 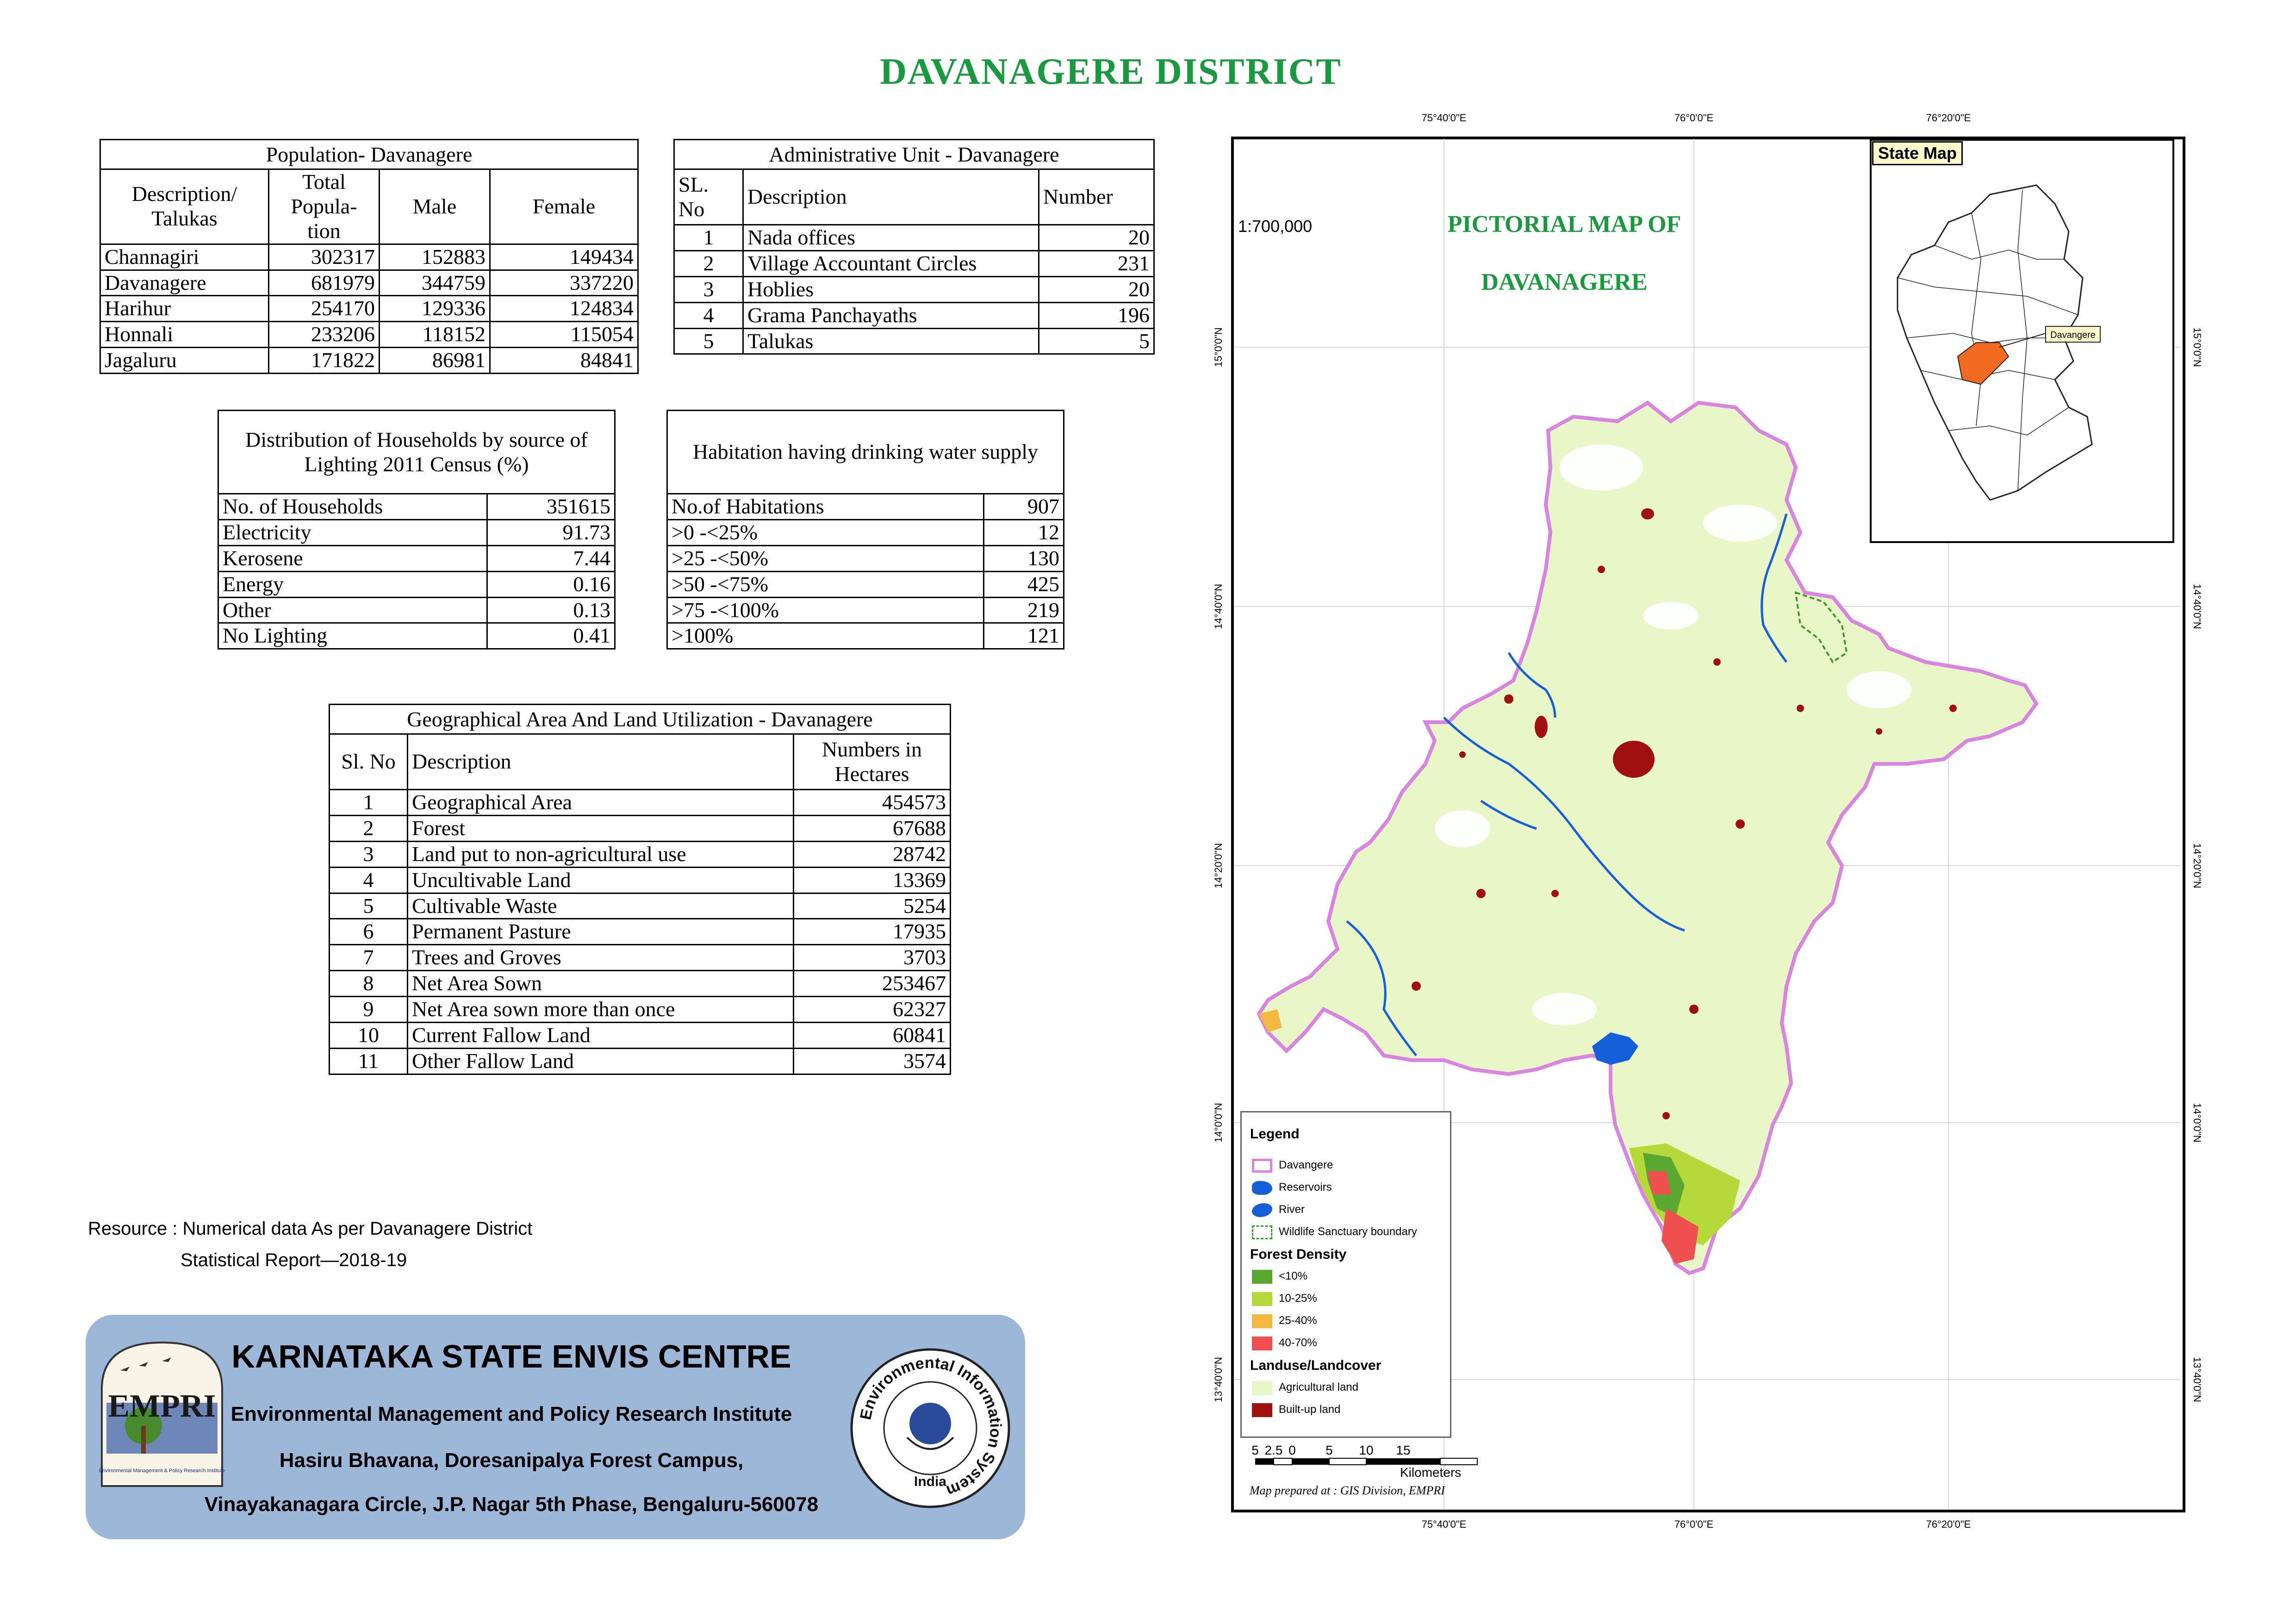 I want to click on population-row-cell: 149434, so click(x=564, y=257).